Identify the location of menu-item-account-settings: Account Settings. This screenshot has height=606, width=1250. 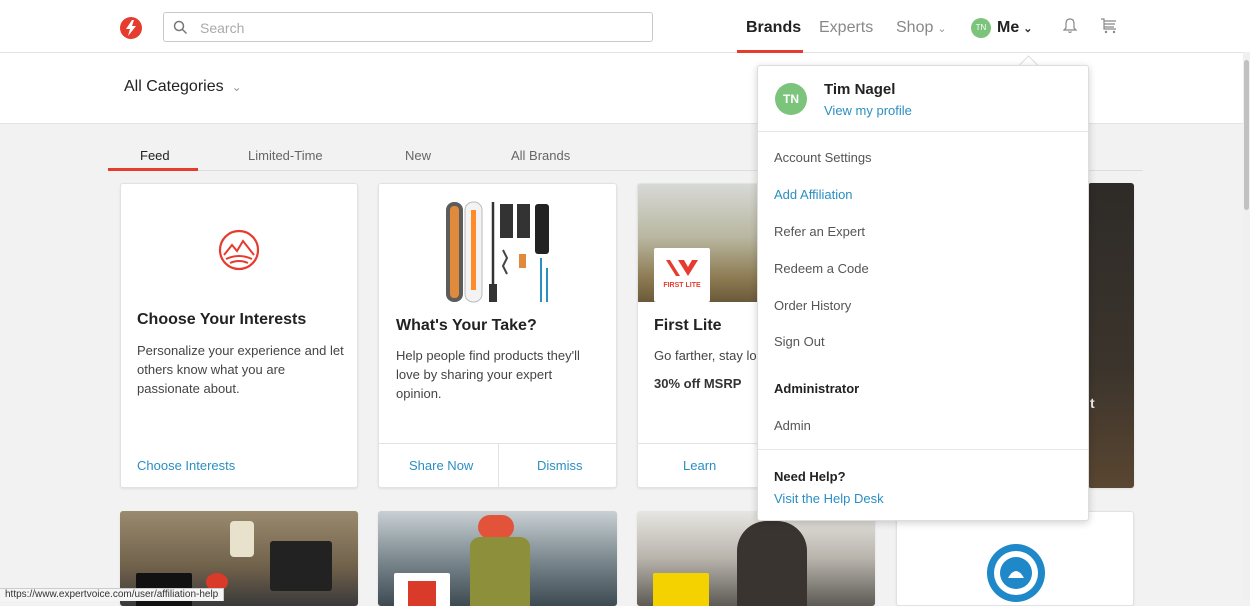
(823, 157).